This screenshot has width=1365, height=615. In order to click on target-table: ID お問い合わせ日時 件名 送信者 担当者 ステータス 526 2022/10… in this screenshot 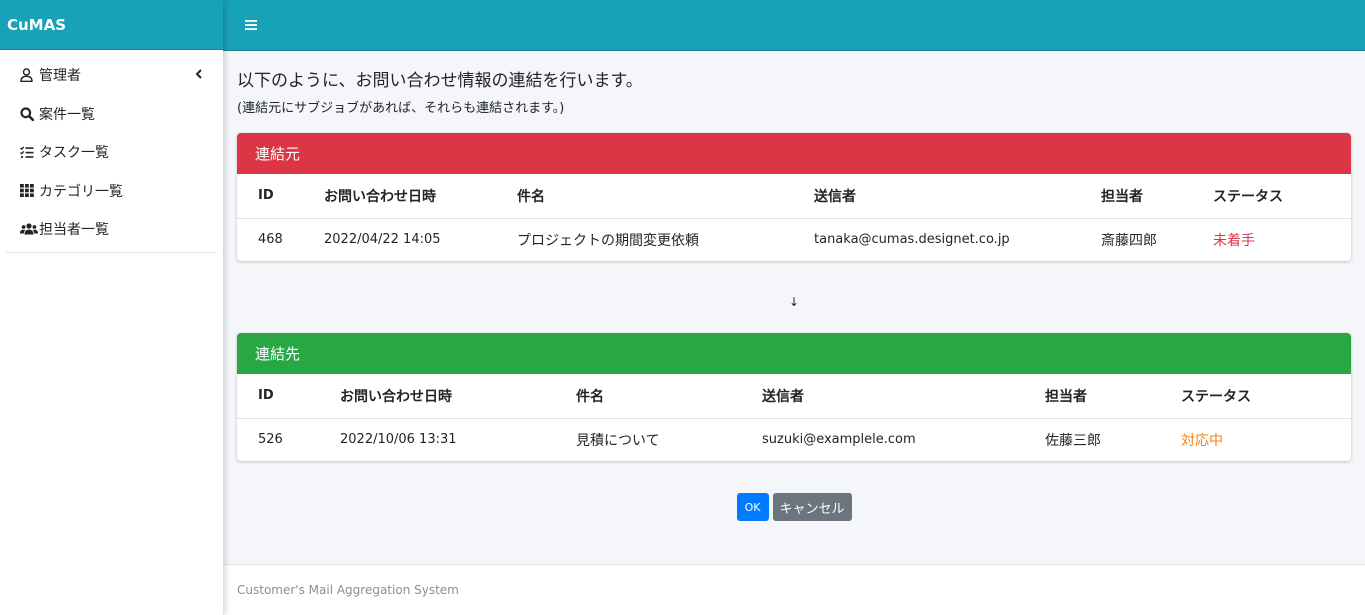, I will do `click(794, 417)`.